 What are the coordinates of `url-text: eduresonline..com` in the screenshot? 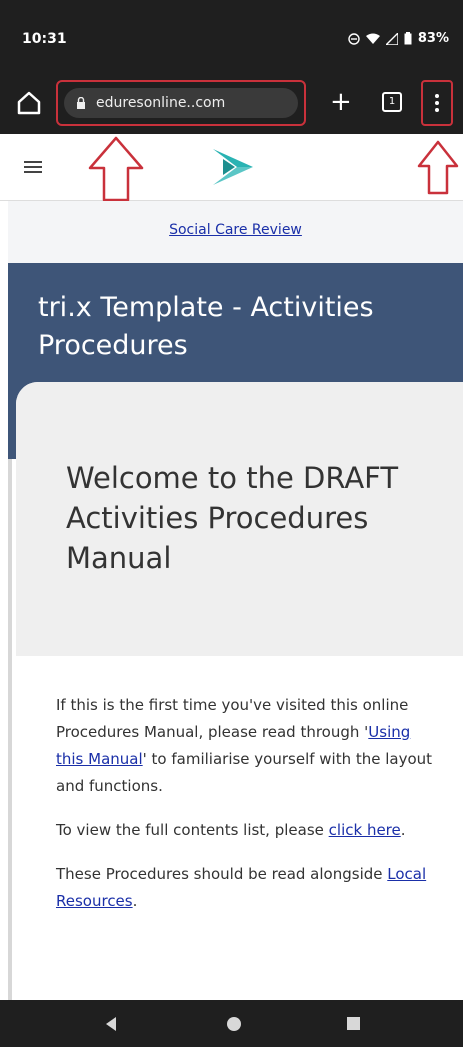 It's located at (161, 103).